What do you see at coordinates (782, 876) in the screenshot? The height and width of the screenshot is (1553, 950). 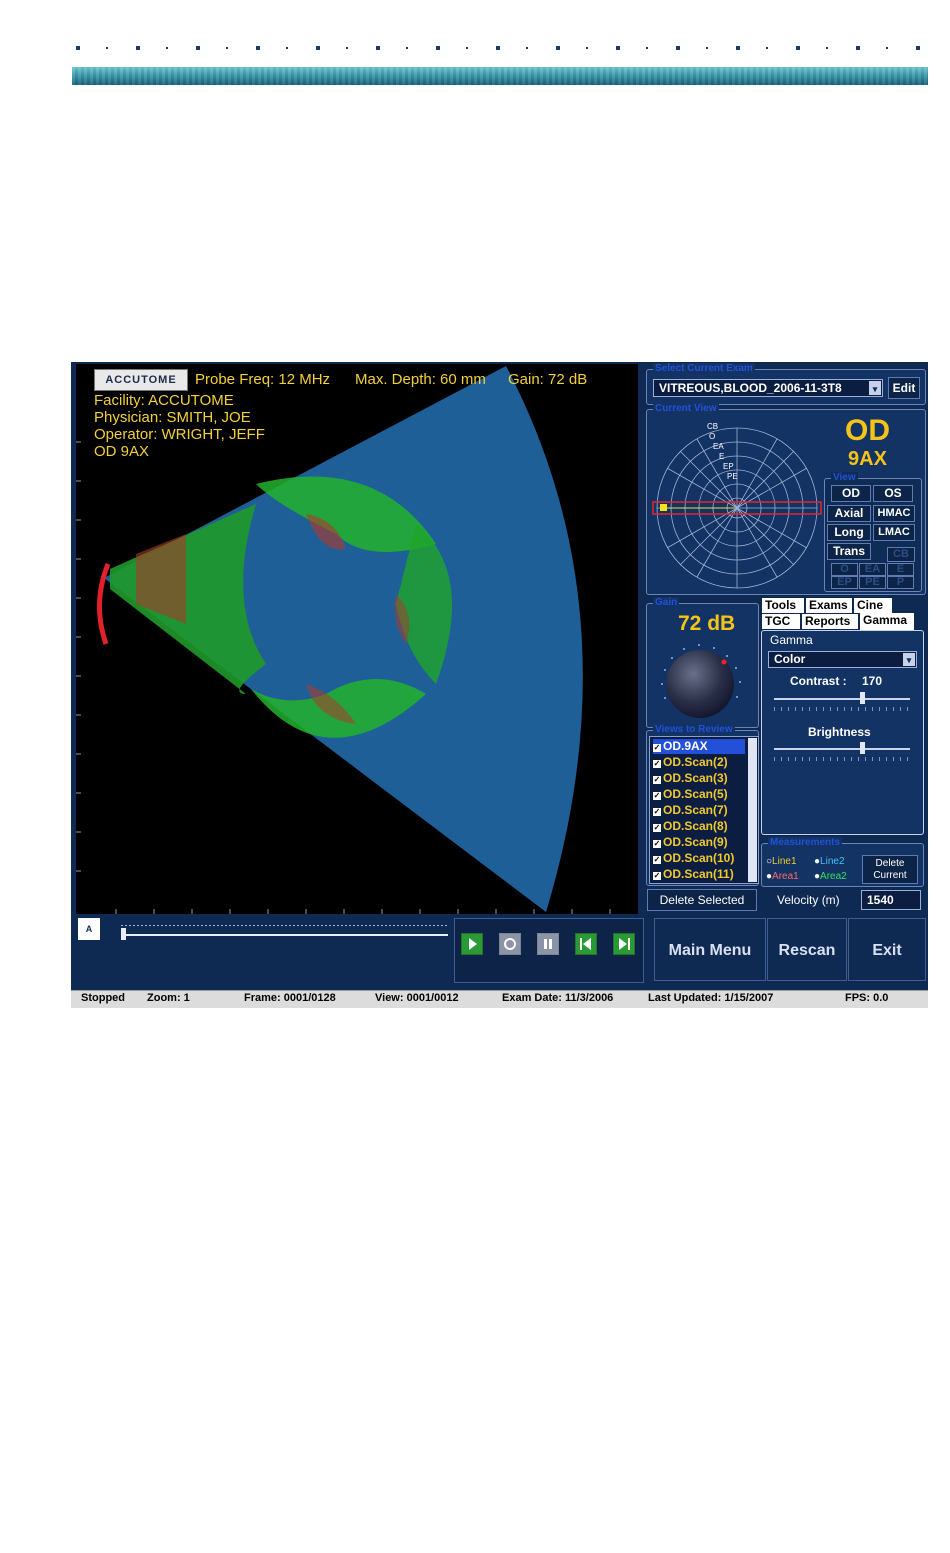 I see `area1-option: ●Area1` at bounding box center [782, 876].